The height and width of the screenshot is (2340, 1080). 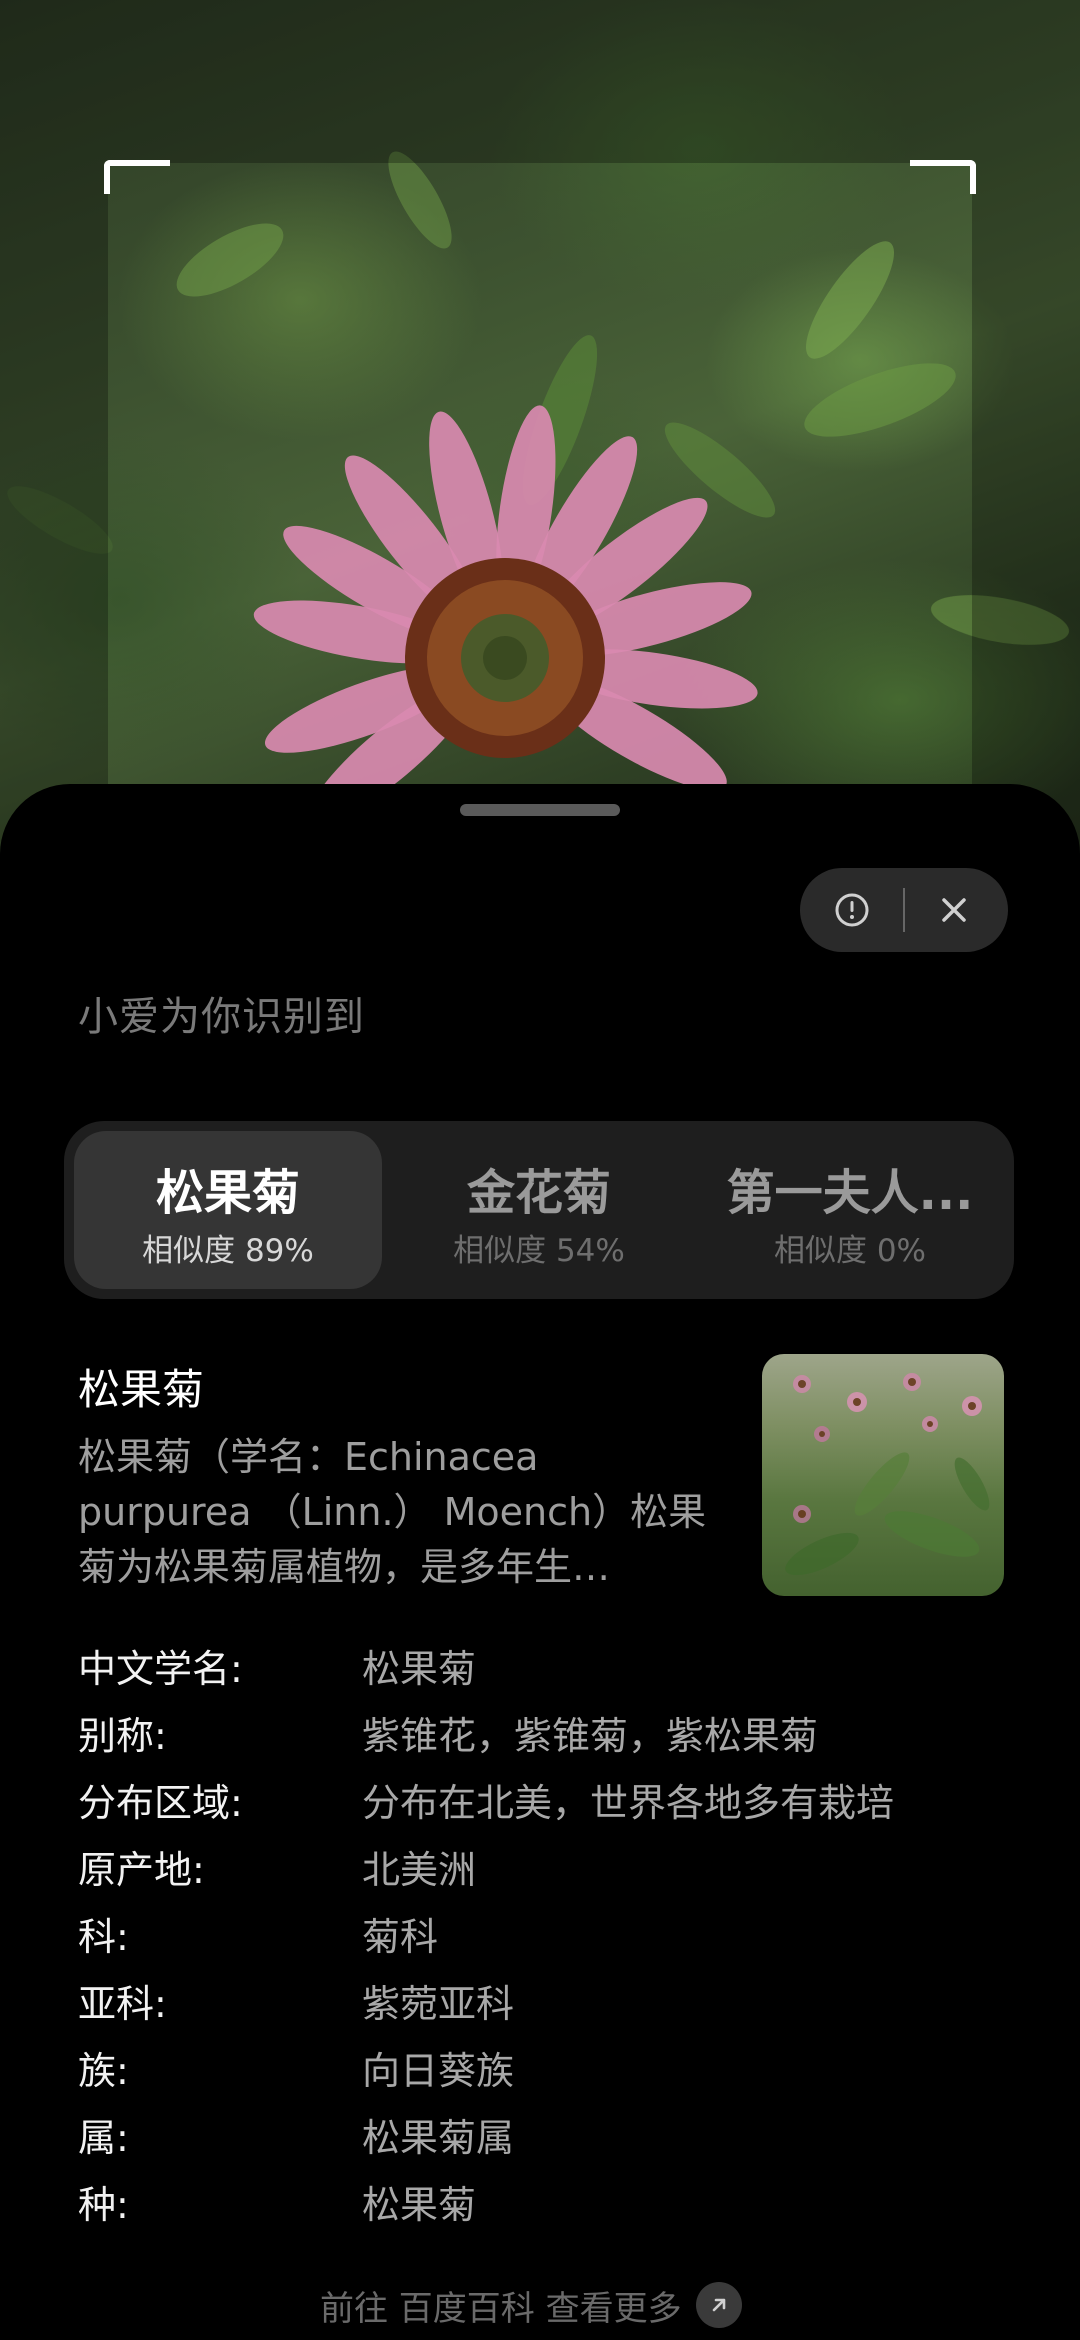 What do you see at coordinates (438, 2138) in the screenshot?
I see `attribute-value: 松果菊属` at bounding box center [438, 2138].